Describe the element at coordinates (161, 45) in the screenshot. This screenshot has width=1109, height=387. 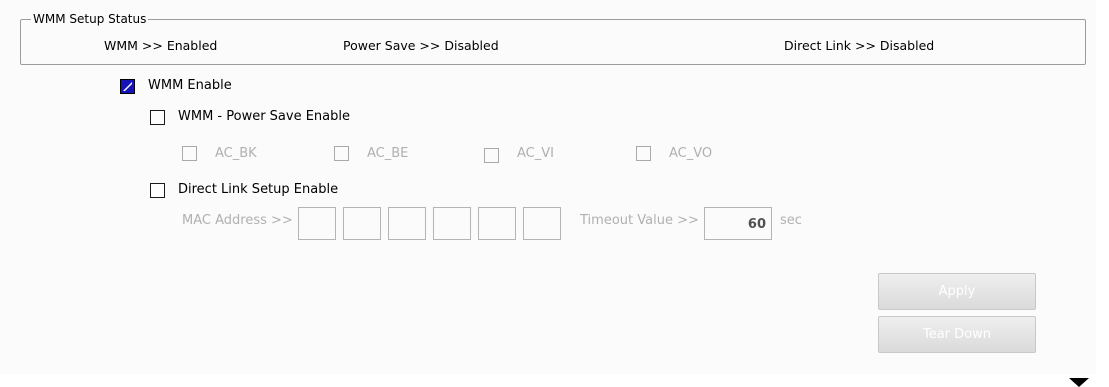
I see `wmm-status-text: WMM >> Enabled` at that location.